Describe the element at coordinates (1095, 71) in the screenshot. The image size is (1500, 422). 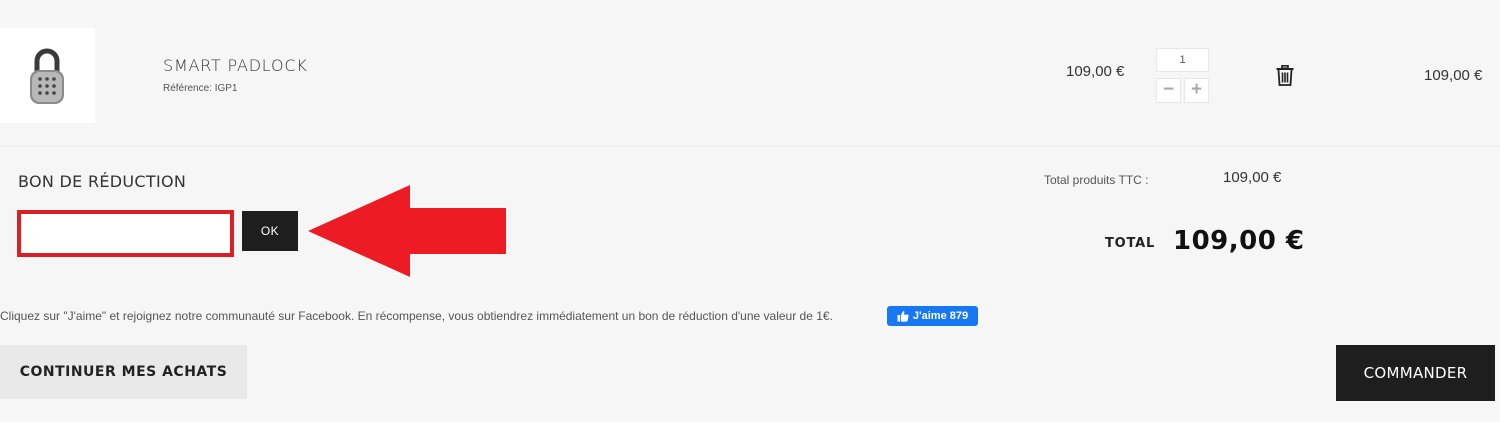
I see `unit-price: 109,00 €` at that location.